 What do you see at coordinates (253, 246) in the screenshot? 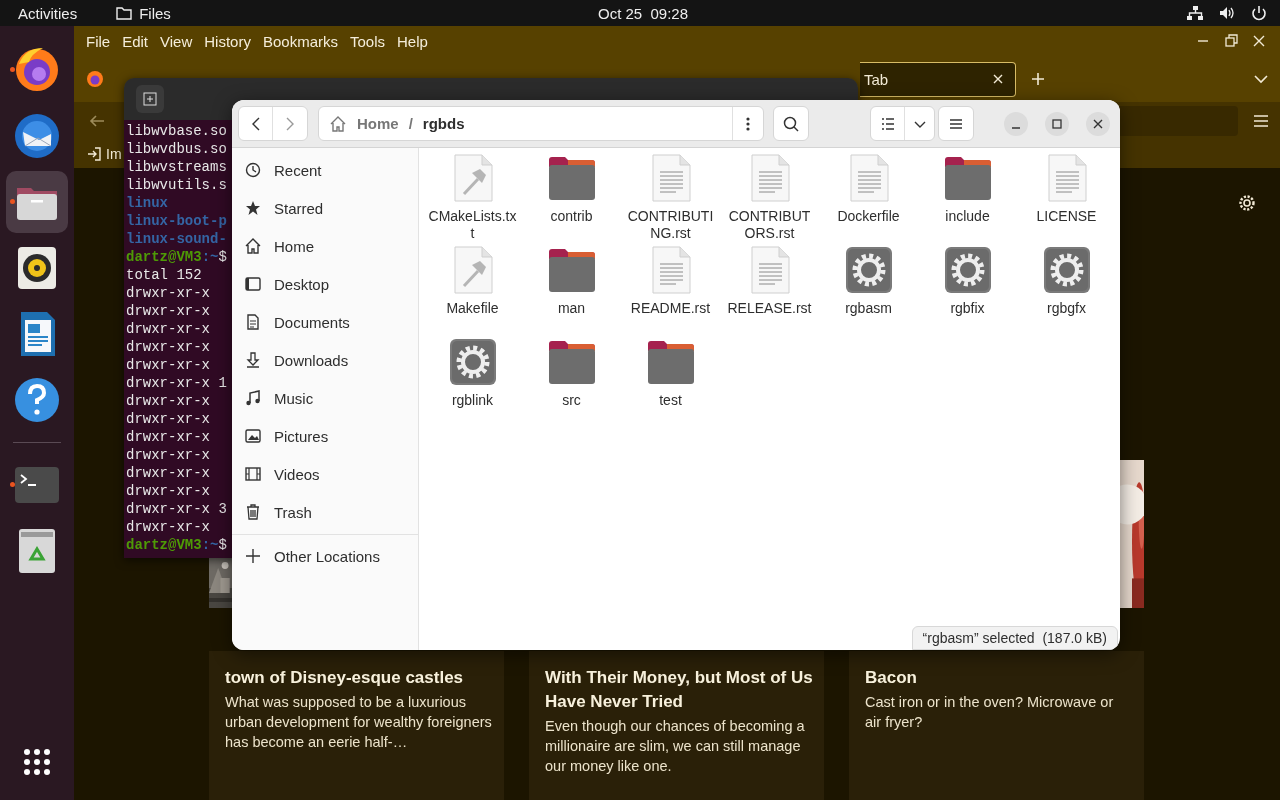
I see `home-icon` at bounding box center [253, 246].